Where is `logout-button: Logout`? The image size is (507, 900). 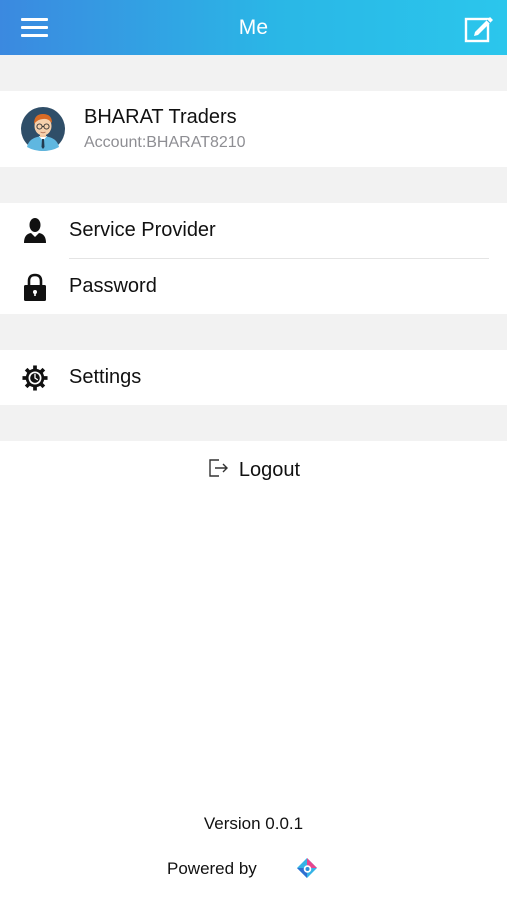
logout-button: Logout is located at coordinates (253, 470).